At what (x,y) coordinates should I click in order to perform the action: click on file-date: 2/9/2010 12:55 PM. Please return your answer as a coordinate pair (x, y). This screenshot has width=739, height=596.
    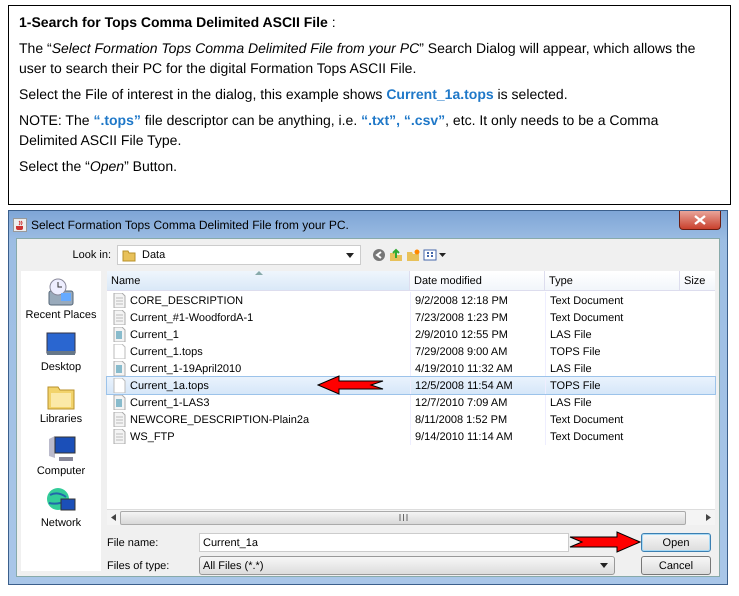
    Looking at the image, I should click on (477, 334).